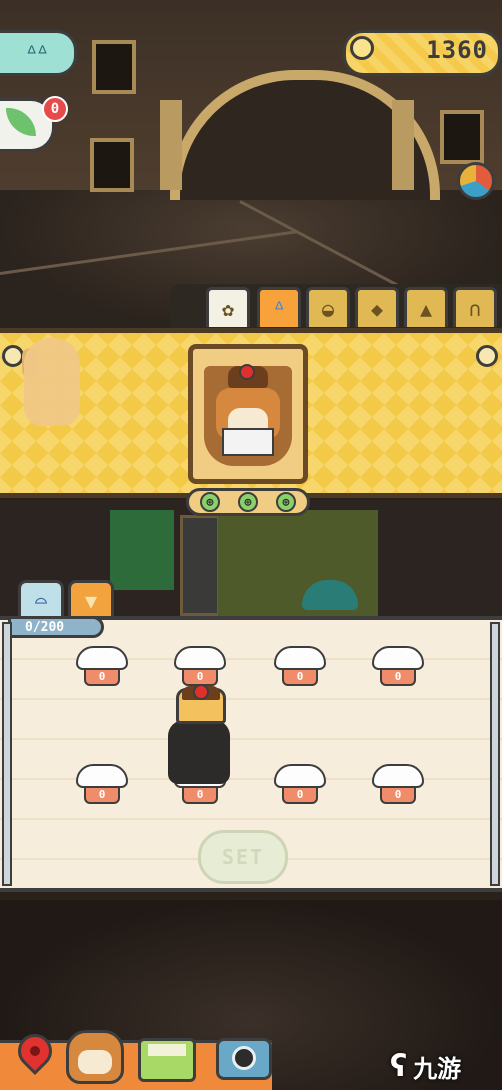  I want to click on item-counter: 0/200, so click(56, 627).